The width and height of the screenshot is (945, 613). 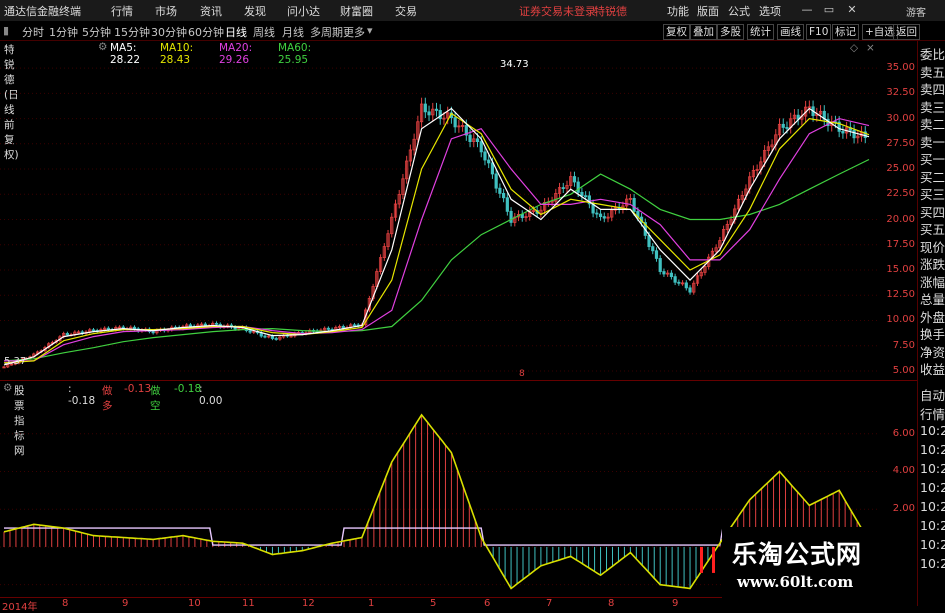 What do you see at coordinates (326, 32) in the screenshot?
I see `period-multi: 多周期` at bounding box center [326, 32].